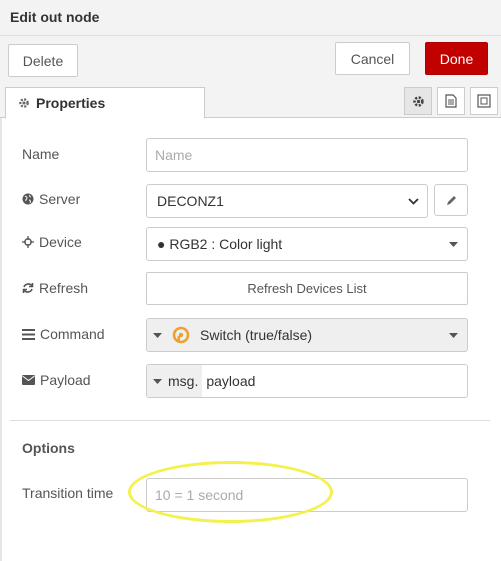 The image size is (501, 561). Describe the element at coordinates (64, 288) in the screenshot. I see `refresh-label-text: Refresh` at that location.